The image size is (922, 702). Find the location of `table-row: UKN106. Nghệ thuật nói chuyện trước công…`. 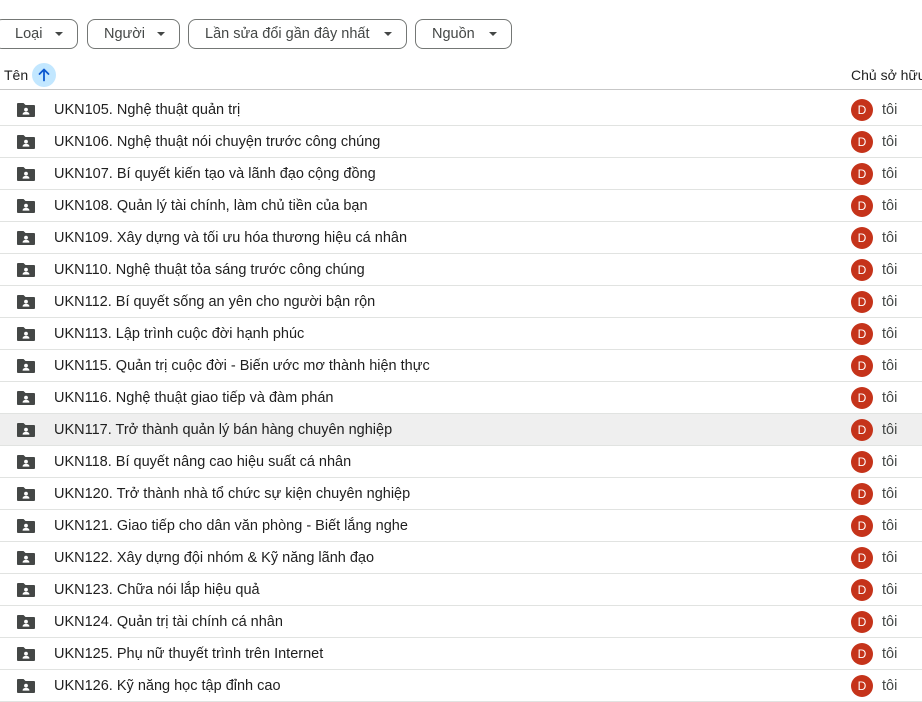

table-row: UKN106. Nghệ thuật nói chuyện trước công… is located at coordinates (461, 142).